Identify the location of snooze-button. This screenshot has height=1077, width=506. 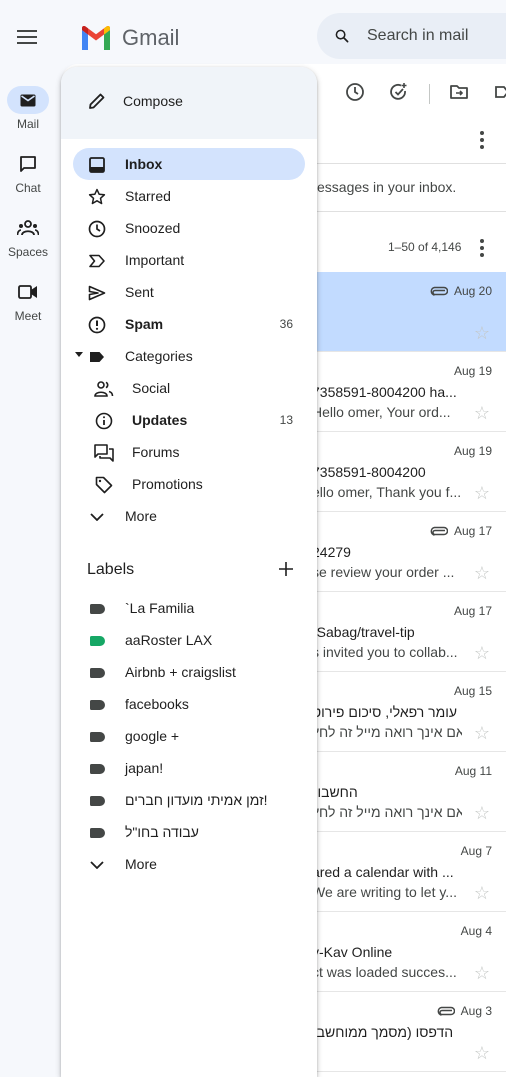
(355, 92).